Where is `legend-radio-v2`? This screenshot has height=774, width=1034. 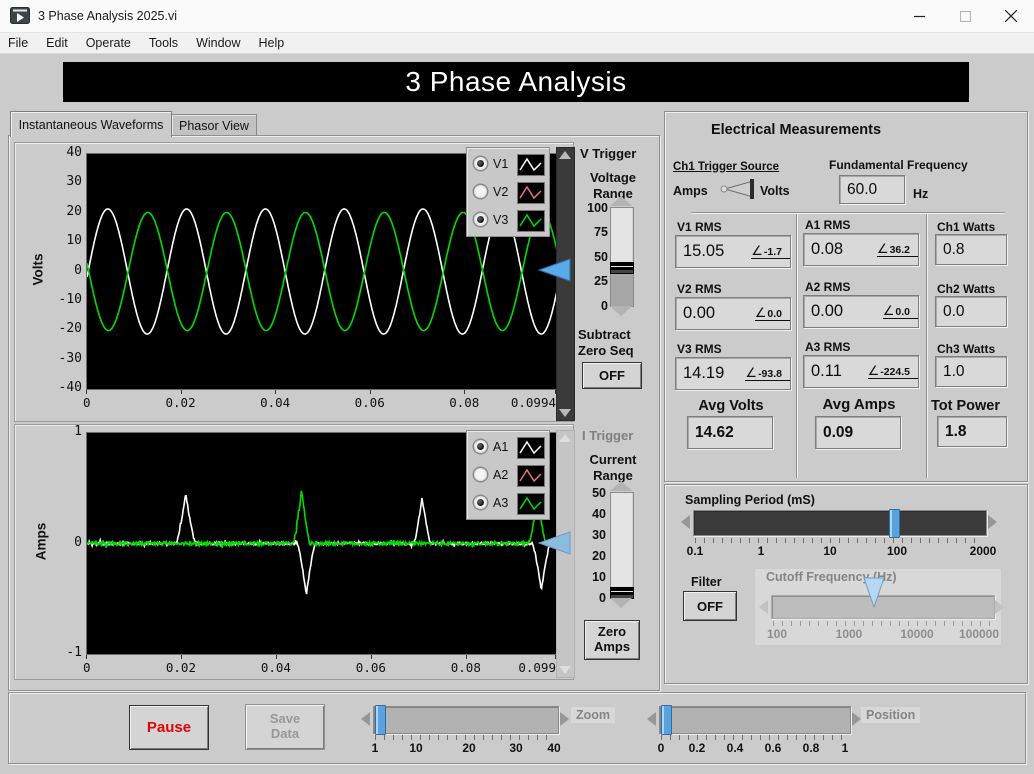
legend-radio-v2 is located at coordinates (480, 191).